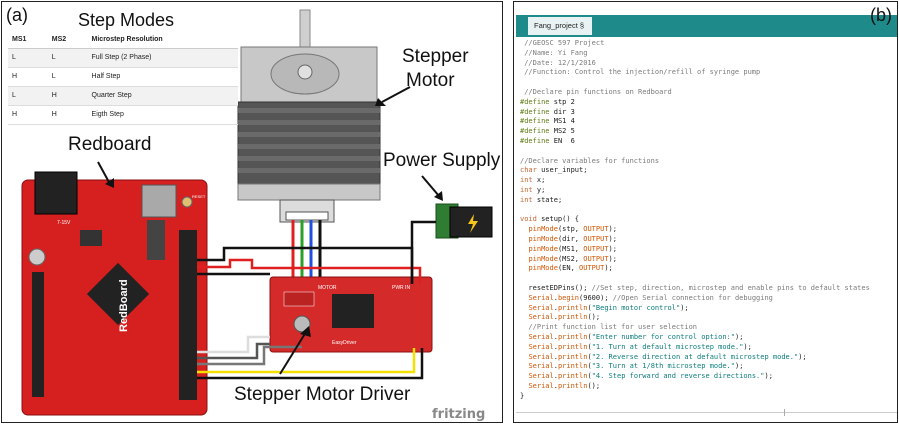 The height and width of the screenshot is (425, 899). I want to click on fritzing-watermark: fritzing, so click(459, 414).